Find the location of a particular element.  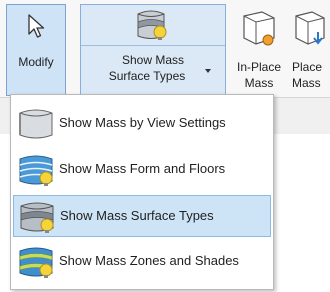

modify-button: Modify is located at coordinates (36, 50).